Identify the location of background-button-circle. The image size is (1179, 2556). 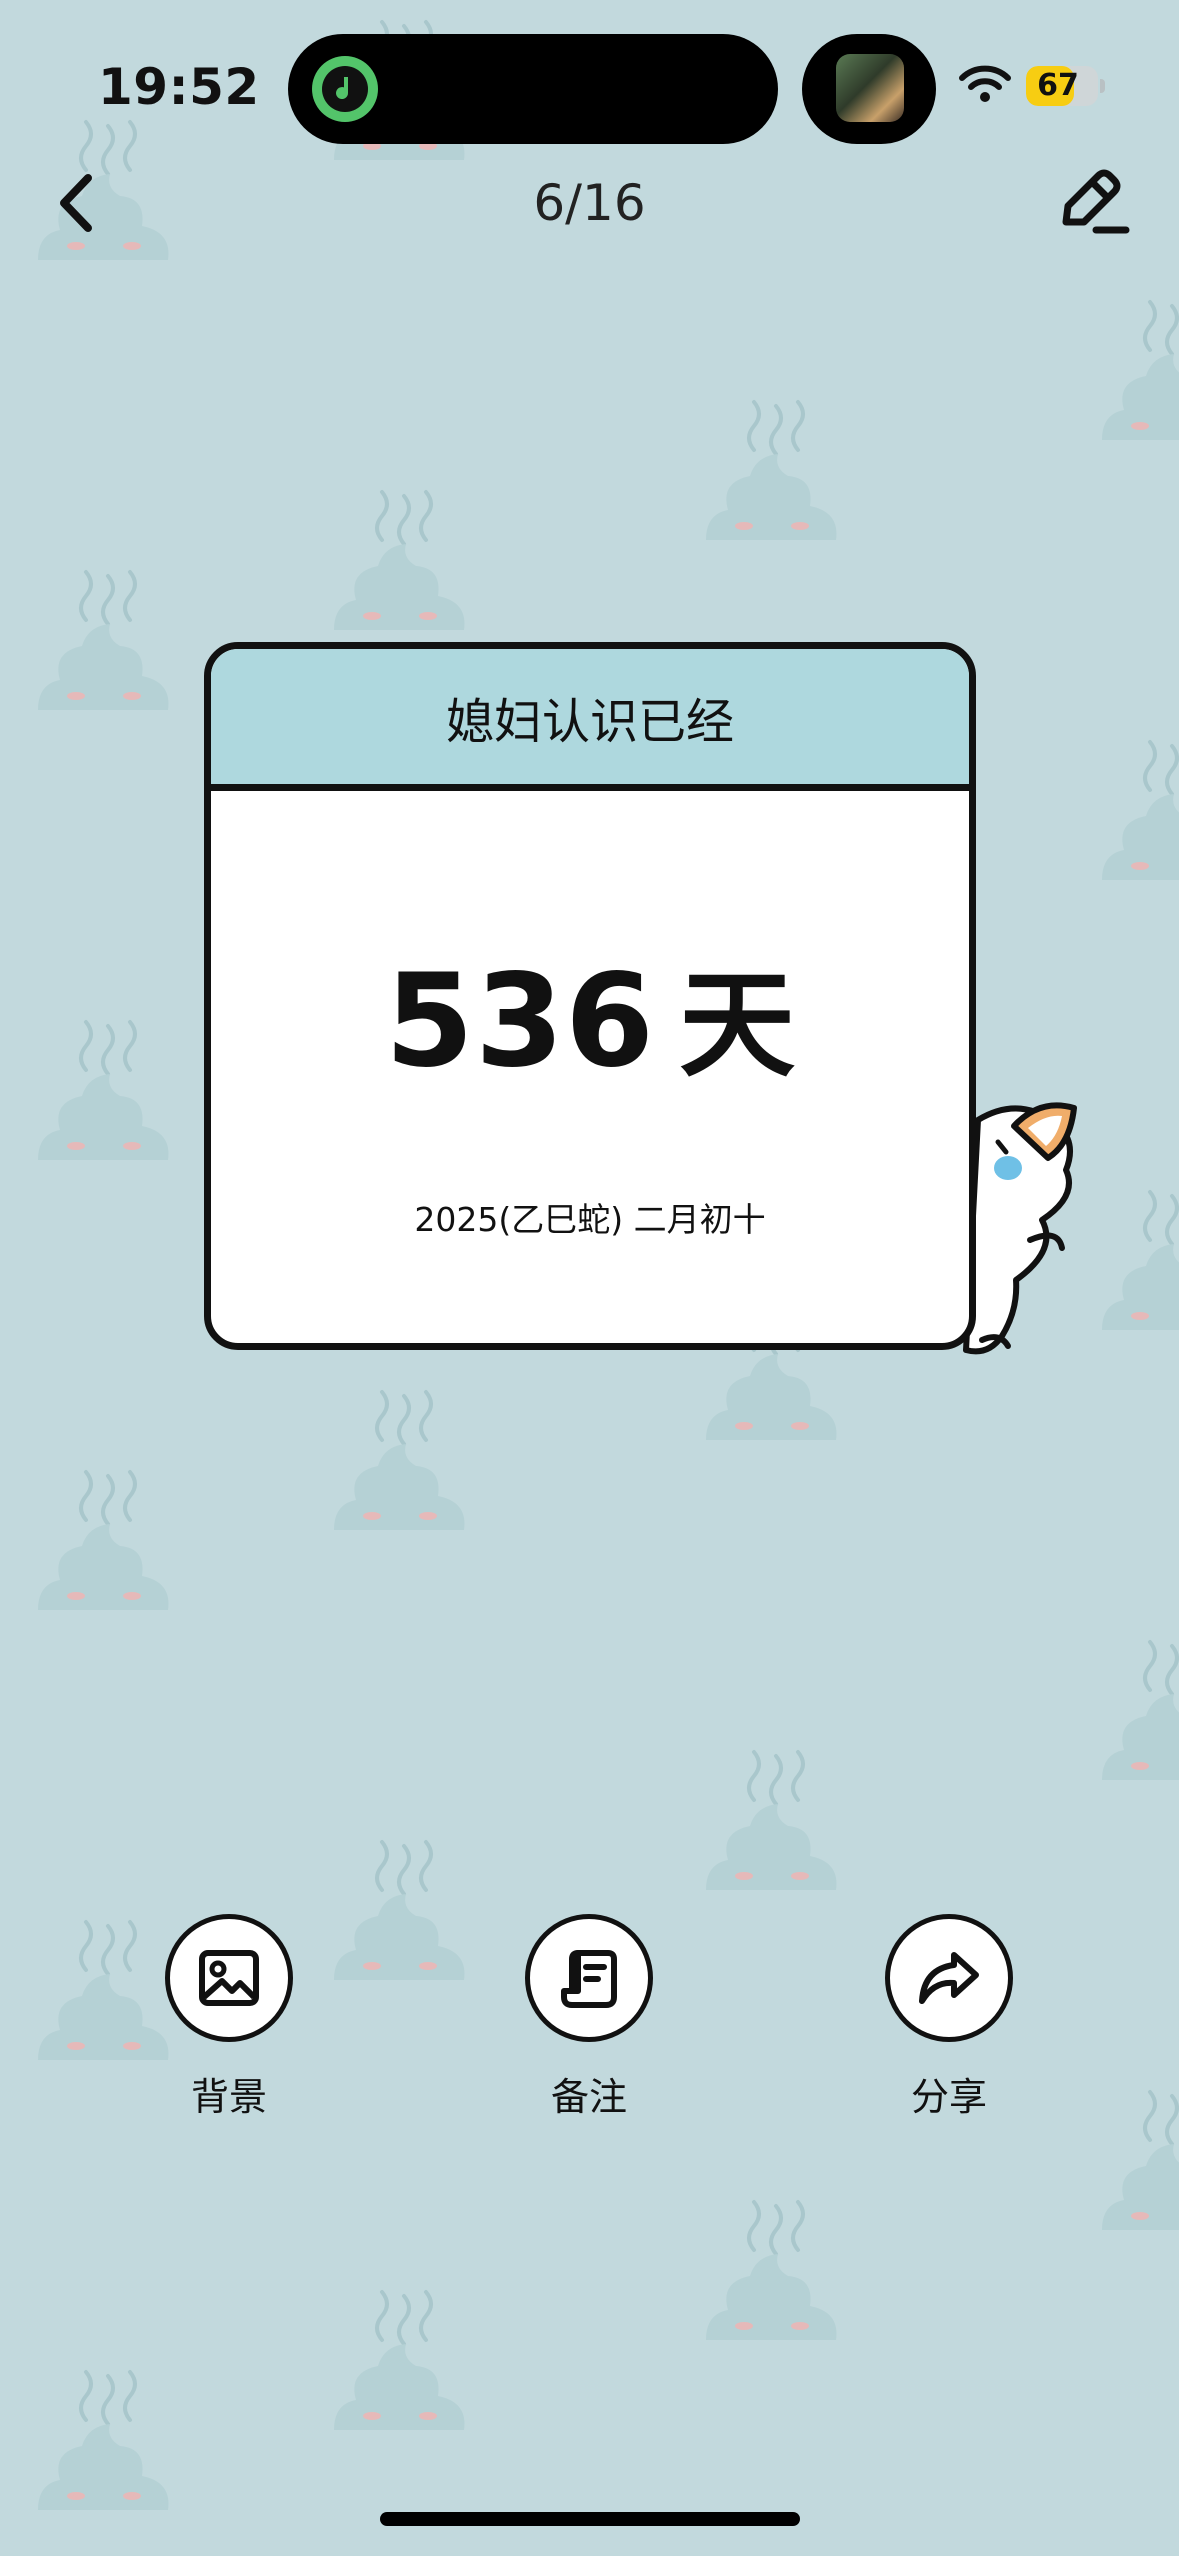
(229, 1978).